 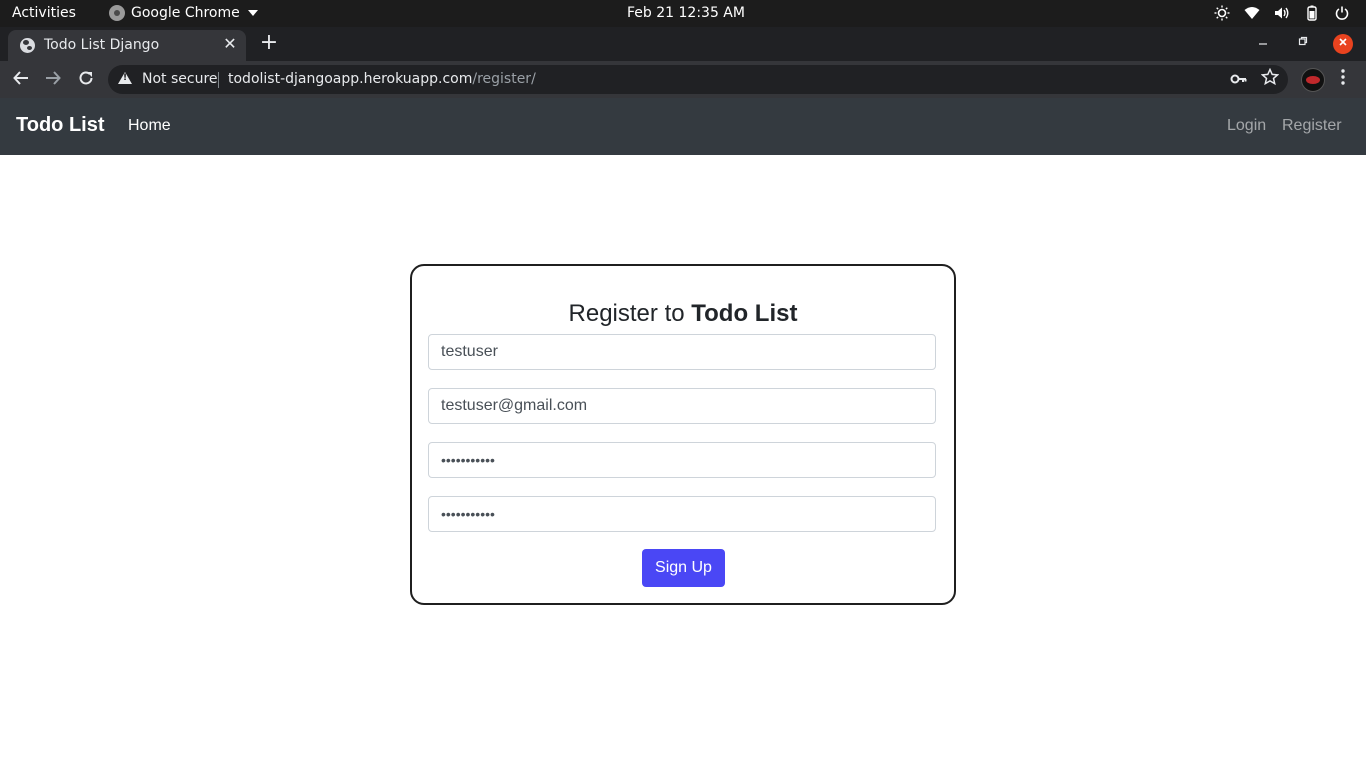 What do you see at coordinates (744, 313) in the screenshot?
I see `title-brand: Todo List` at bounding box center [744, 313].